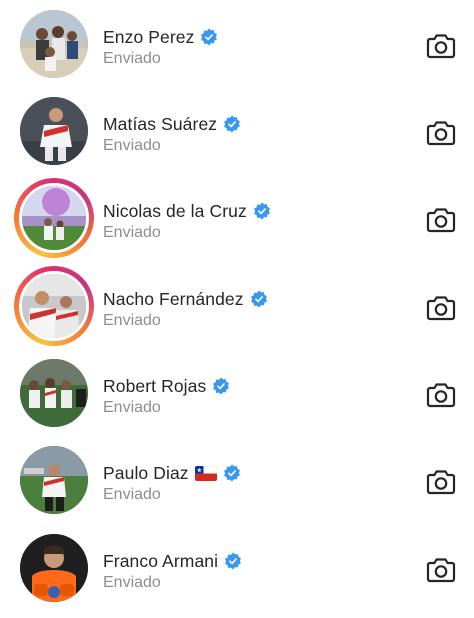  I want to click on conversation-row: Franco Armani Enviado, so click(237, 571).